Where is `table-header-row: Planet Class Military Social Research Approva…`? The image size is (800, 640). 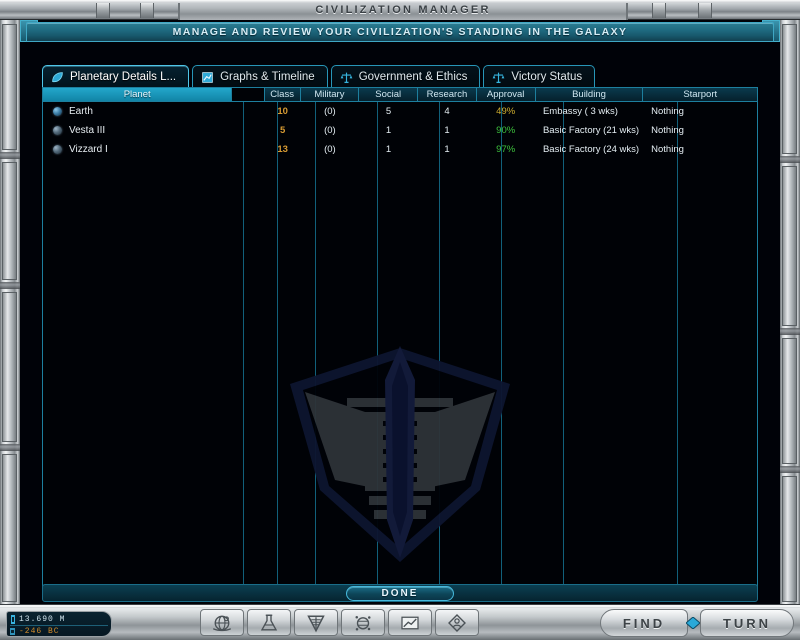
table-header-row: Planet Class Military Social Research Approva… is located at coordinates (400, 95).